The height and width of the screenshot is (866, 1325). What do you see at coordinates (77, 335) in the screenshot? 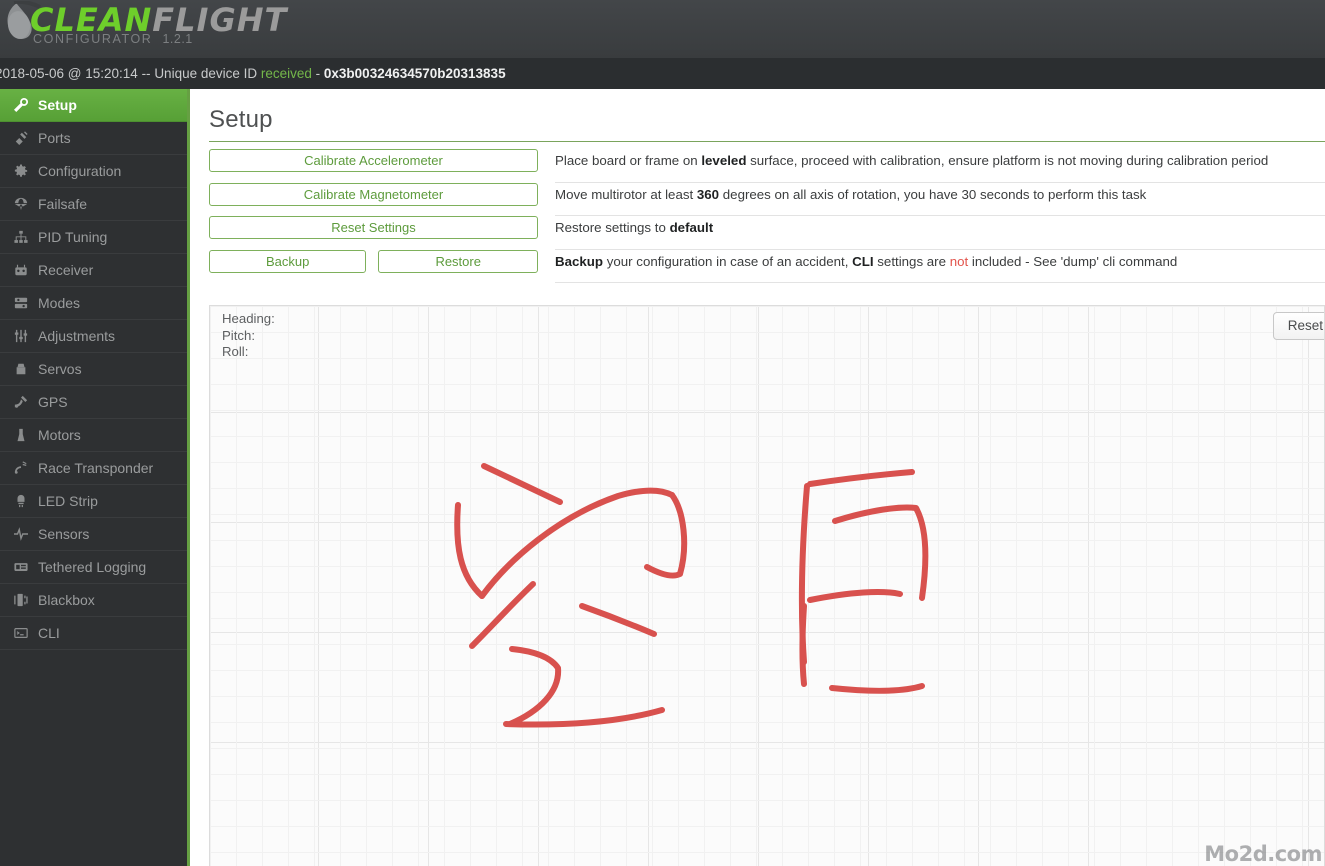
I see `sidebar-item-label: Adjustments` at bounding box center [77, 335].